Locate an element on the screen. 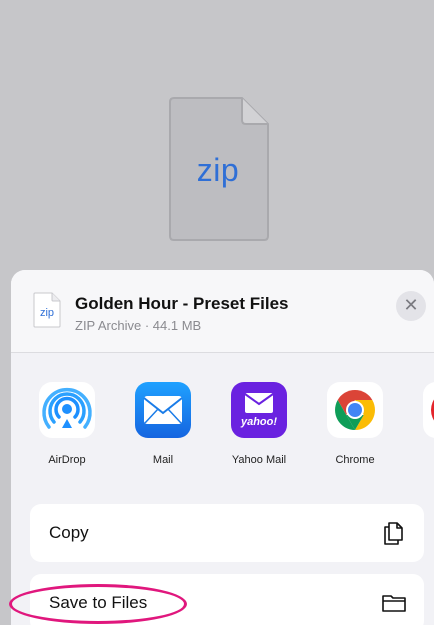  app-label-chrome: Chrome is located at coordinates (355, 460).